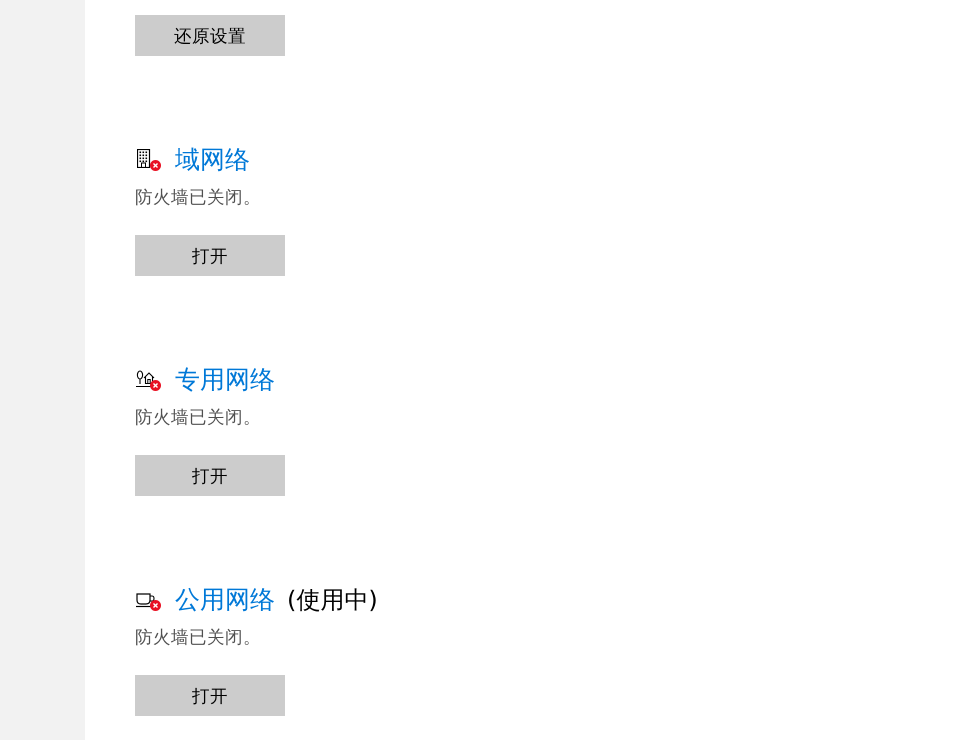 The image size is (966, 740). I want to click on in-use-label: (使用中), so click(332, 600).